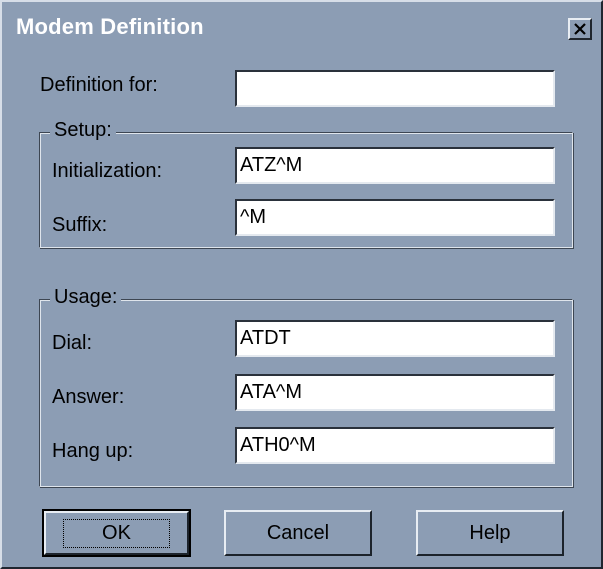  I want to click on hang-up-field: ATH0^M, so click(395, 445).